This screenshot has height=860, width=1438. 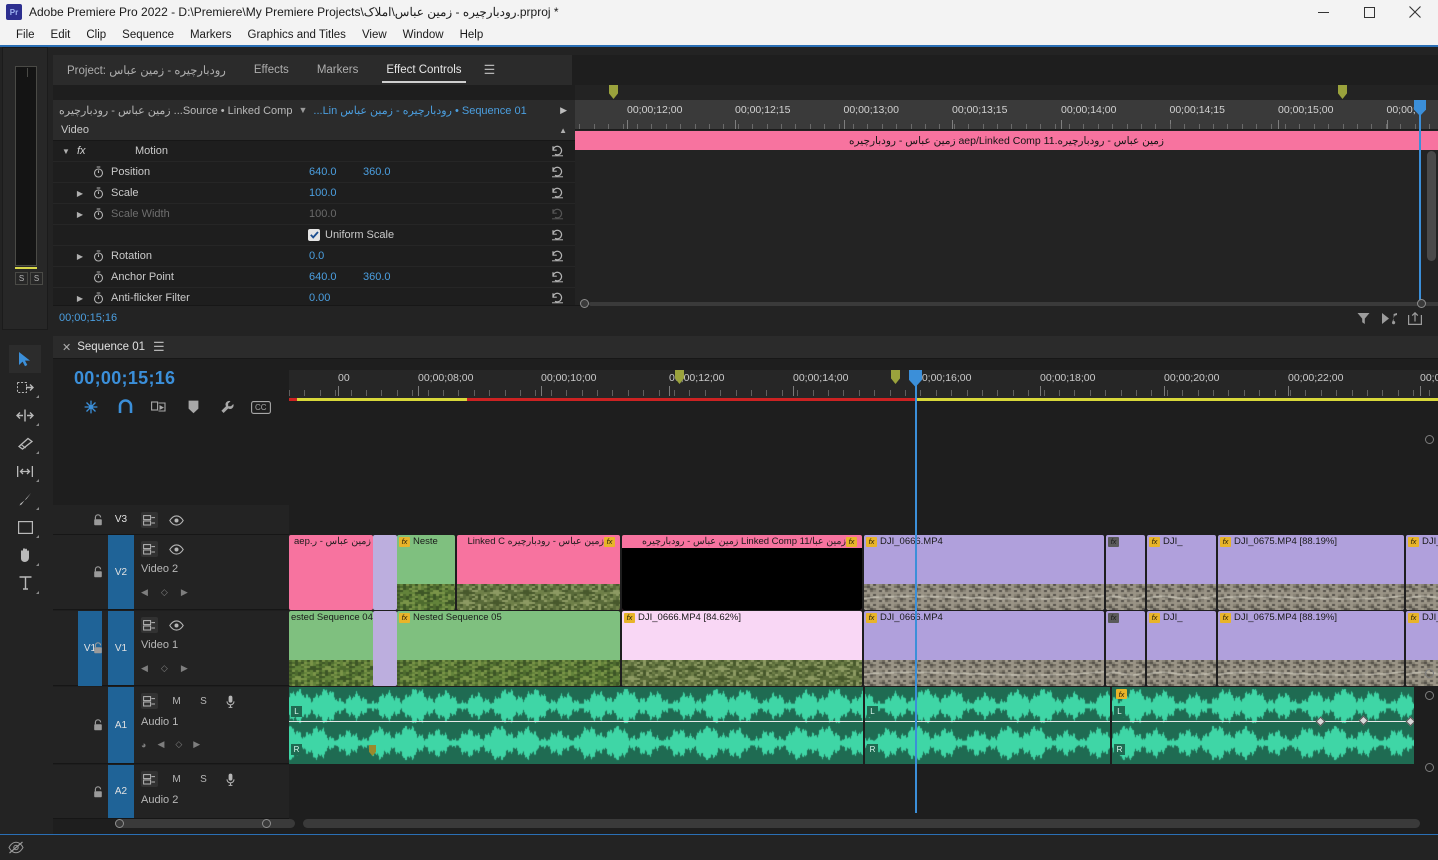 What do you see at coordinates (987, 725) in the screenshot?
I see `audio-clip: LR` at bounding box center [987, 725].